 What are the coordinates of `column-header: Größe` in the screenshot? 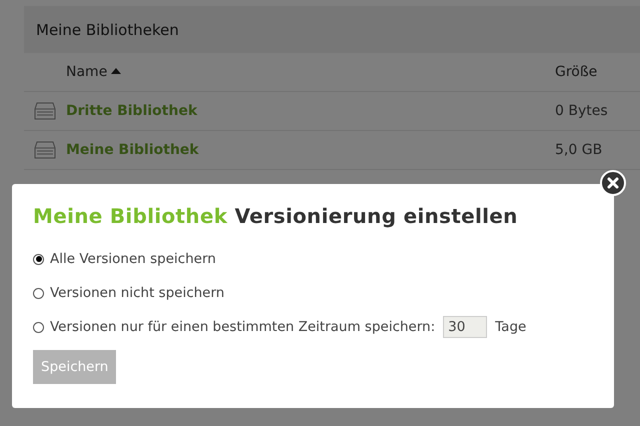 It's located at (576, 72).